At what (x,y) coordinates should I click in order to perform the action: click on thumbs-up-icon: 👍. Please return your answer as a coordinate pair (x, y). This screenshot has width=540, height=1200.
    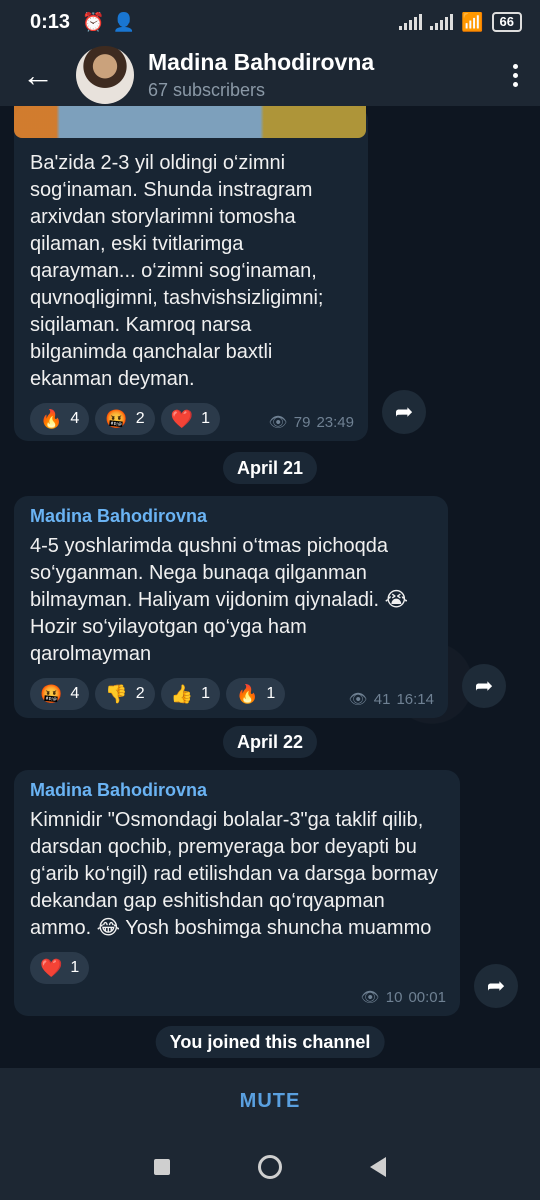
    Looking at the image, I should click on (182, 693).